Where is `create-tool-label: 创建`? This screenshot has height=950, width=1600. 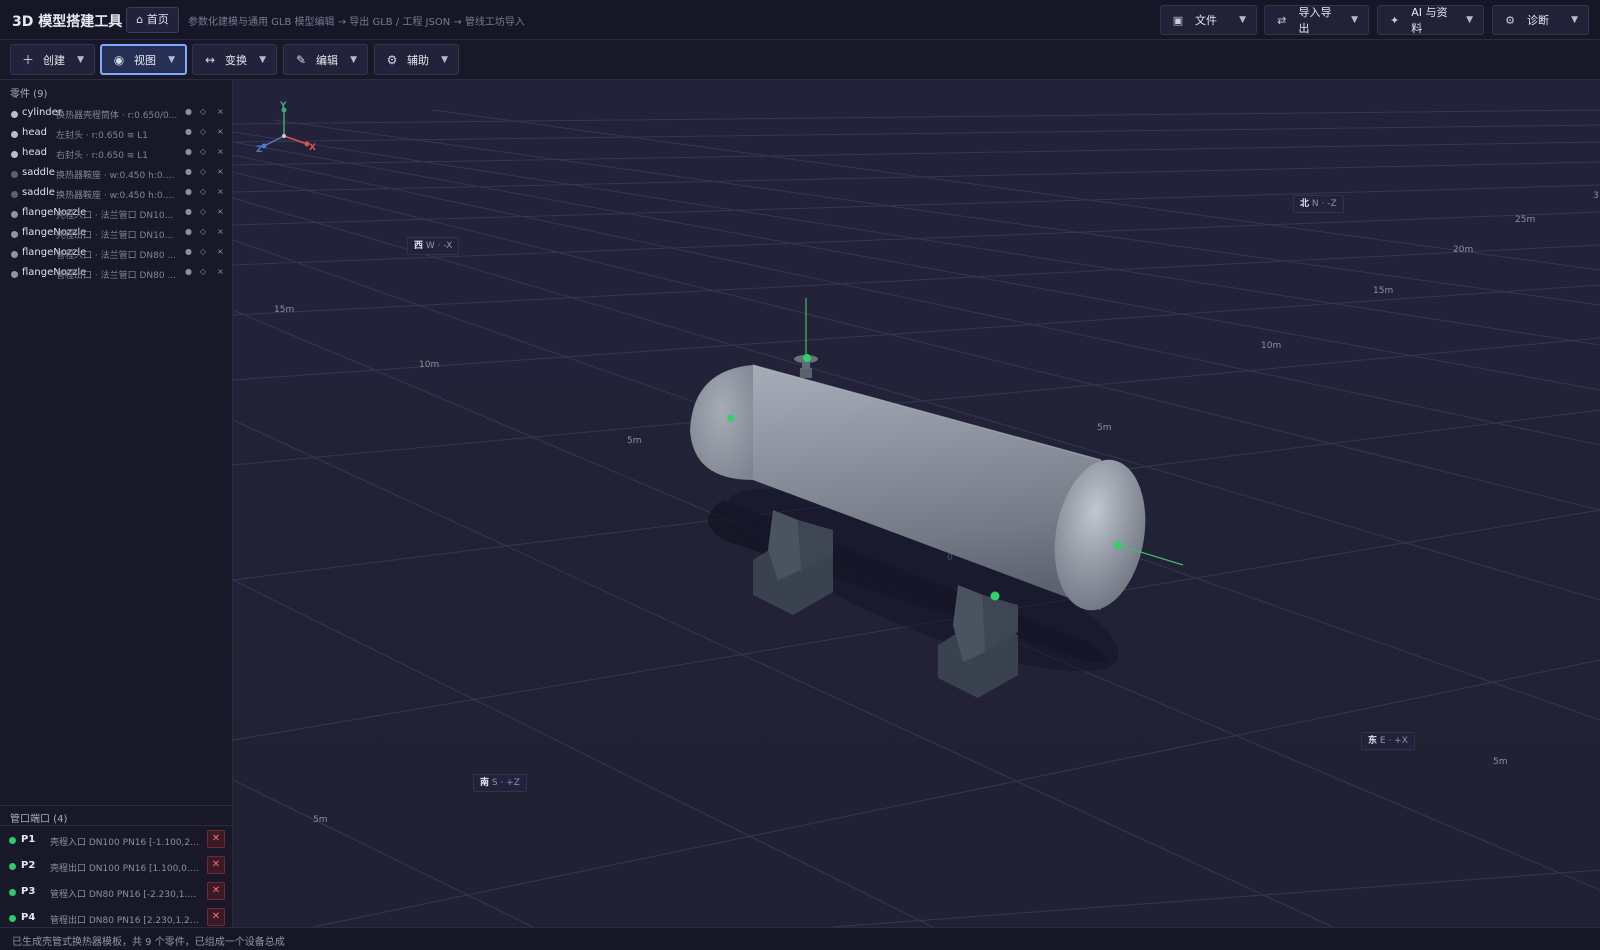
create-tool-label: 创建 is located at coordinates (54, 60).